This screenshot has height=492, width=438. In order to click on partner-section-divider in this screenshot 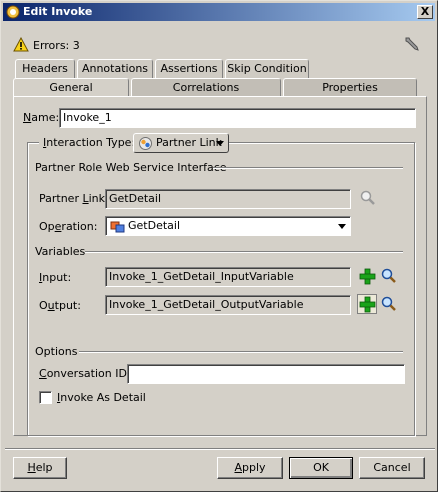, I will do `click(308, 168)`.